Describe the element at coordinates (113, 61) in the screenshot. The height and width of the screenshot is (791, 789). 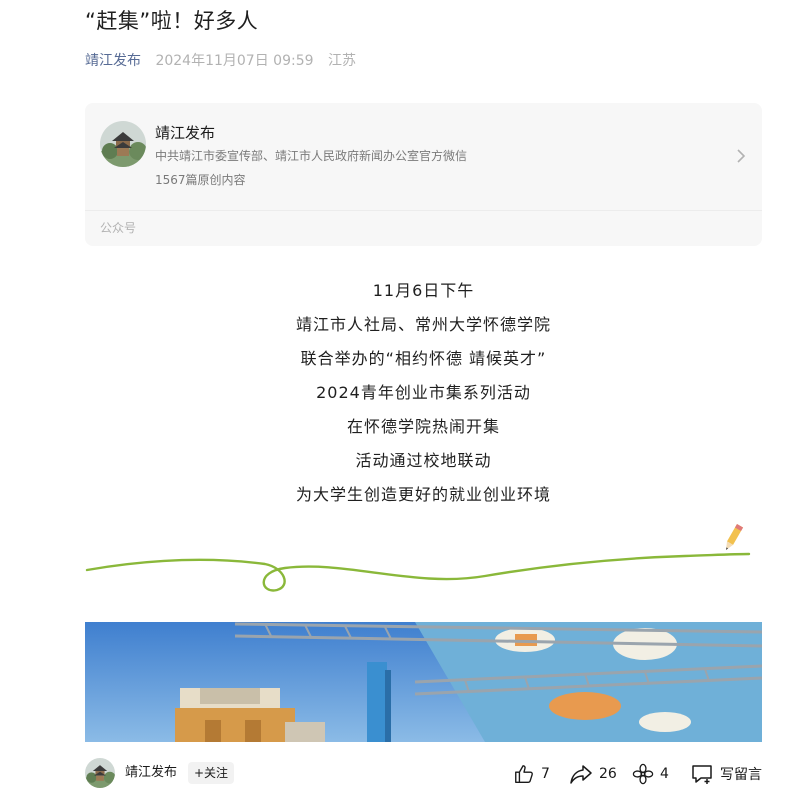
I see `author-link: 靖江发布` at that location.